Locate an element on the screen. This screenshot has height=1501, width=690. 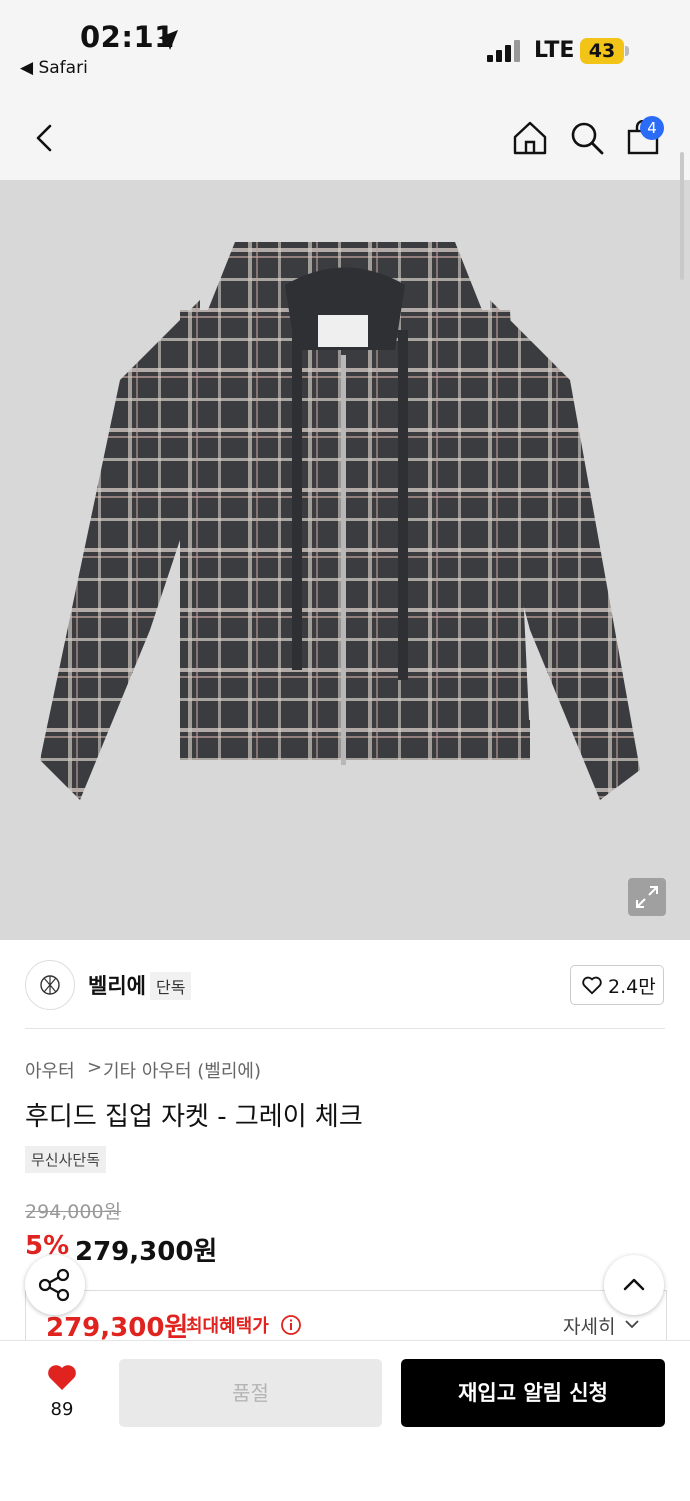
favorite-count: 89 is located at coordinates (62, 1409).